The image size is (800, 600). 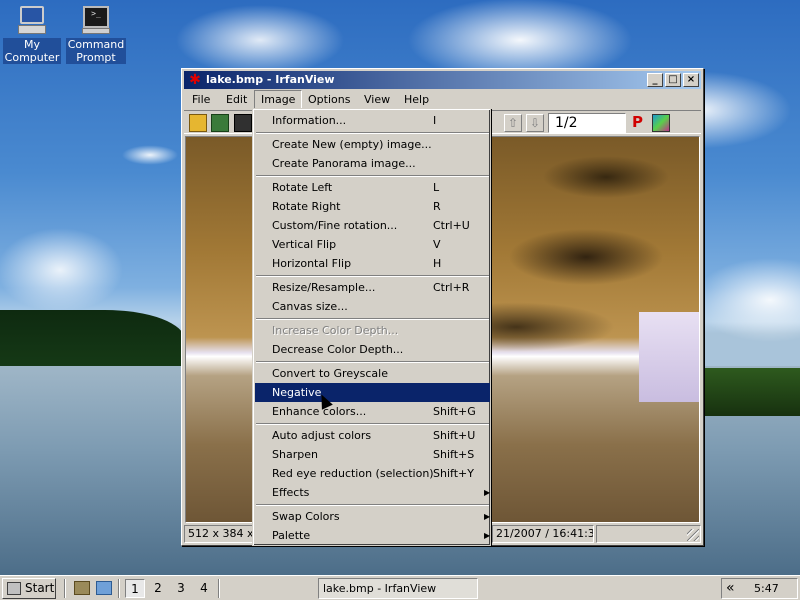 I want to click on menu-item-rotate-right: Rotate Right R, so click(x=372, y=206).